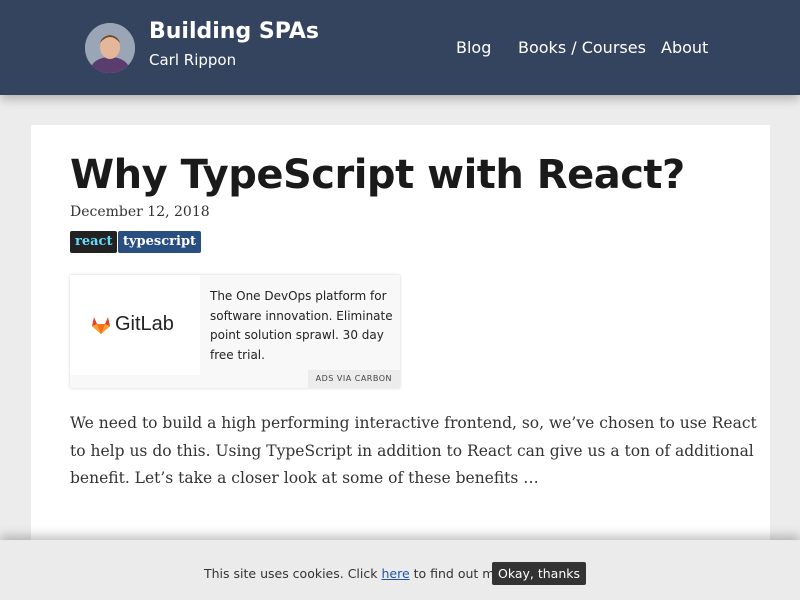 This screenshot has height=600, width=800. I want to click on post-date: December 12, 2018, so click(140, 212).